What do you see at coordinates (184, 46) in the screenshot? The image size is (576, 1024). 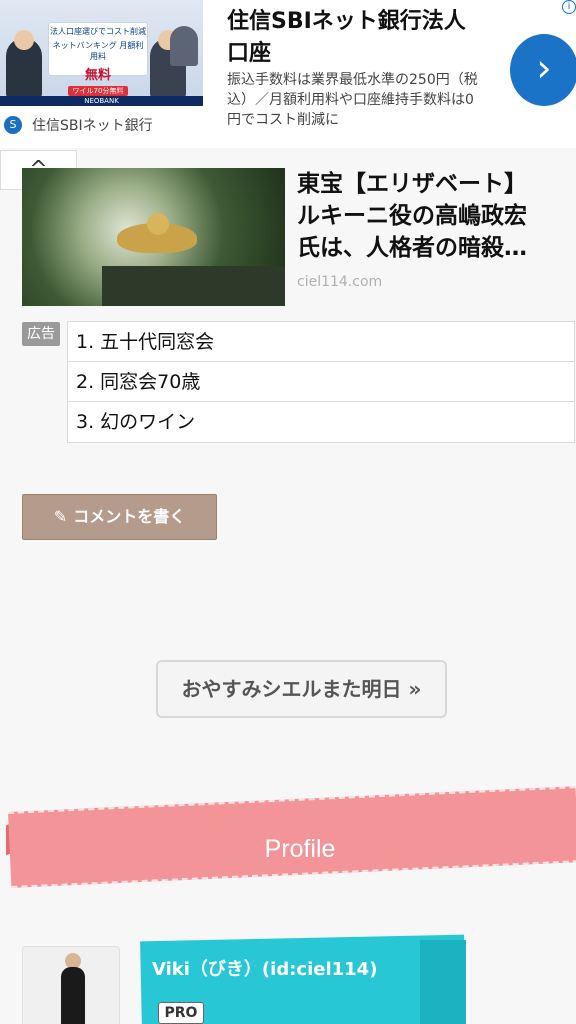 I see `ad-person-figure` at bounding box center [184, 46].